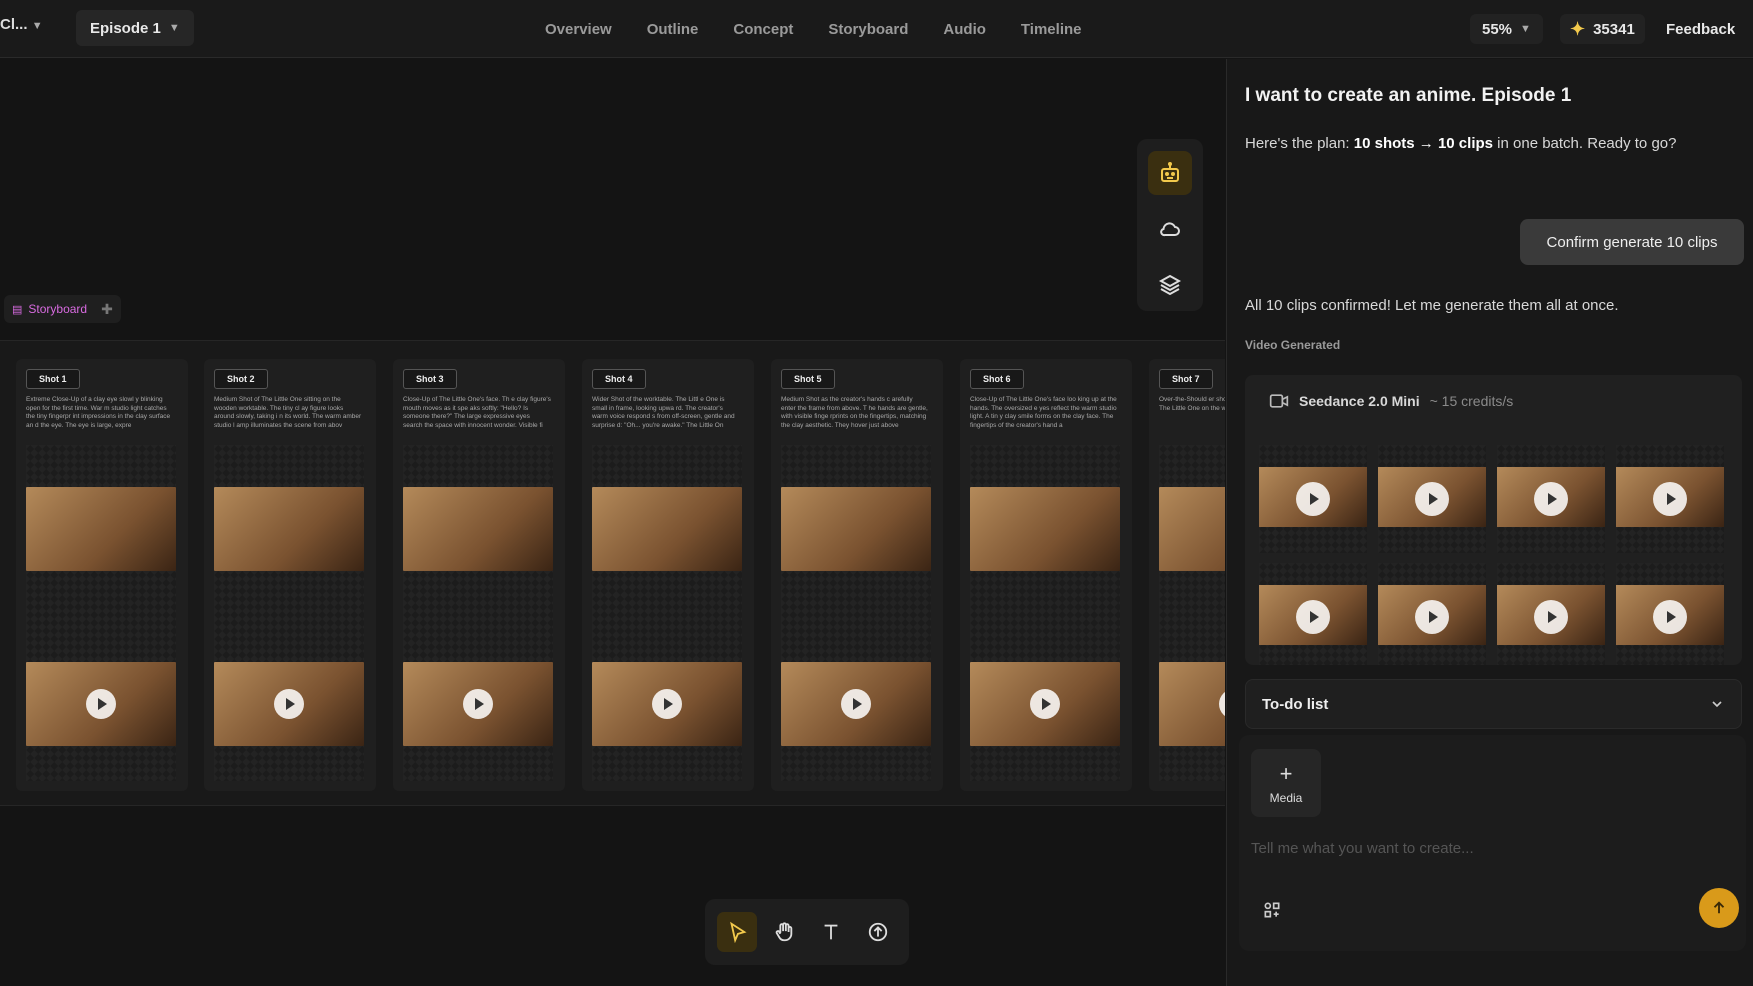 The width and height of the screenshot is (1753, 986). I want to click on add-media-button: + Media, so click(1286, 783).